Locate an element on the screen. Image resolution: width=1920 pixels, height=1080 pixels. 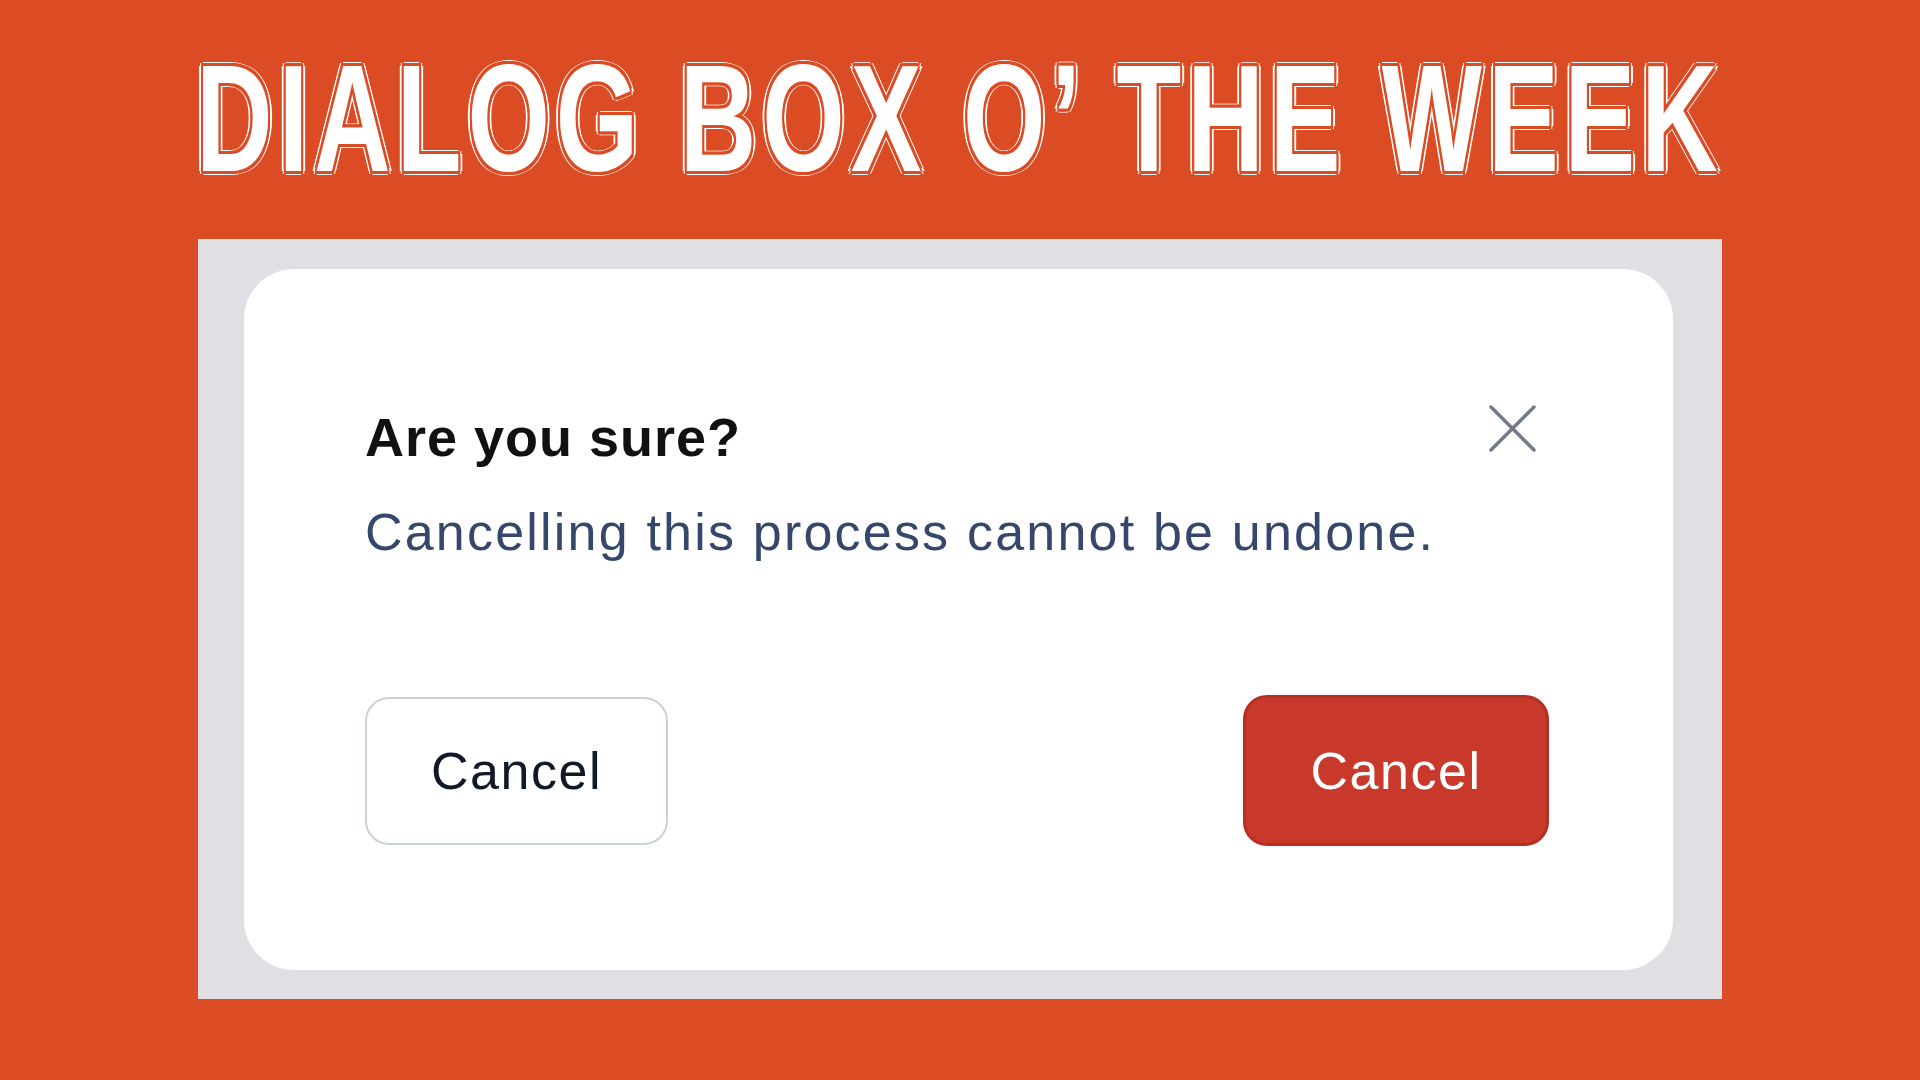
dialog-title: Are you sure? is located at coordinates (553, 437).